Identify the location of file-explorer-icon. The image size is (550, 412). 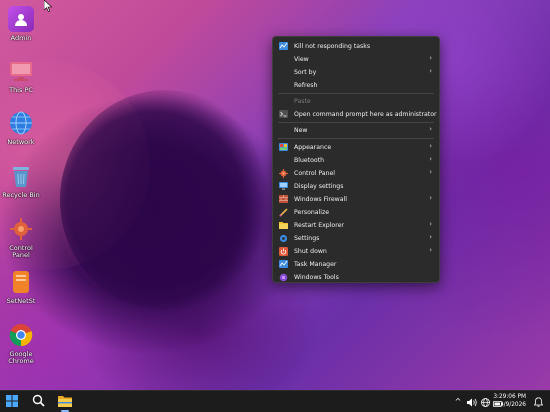
(65, 401).